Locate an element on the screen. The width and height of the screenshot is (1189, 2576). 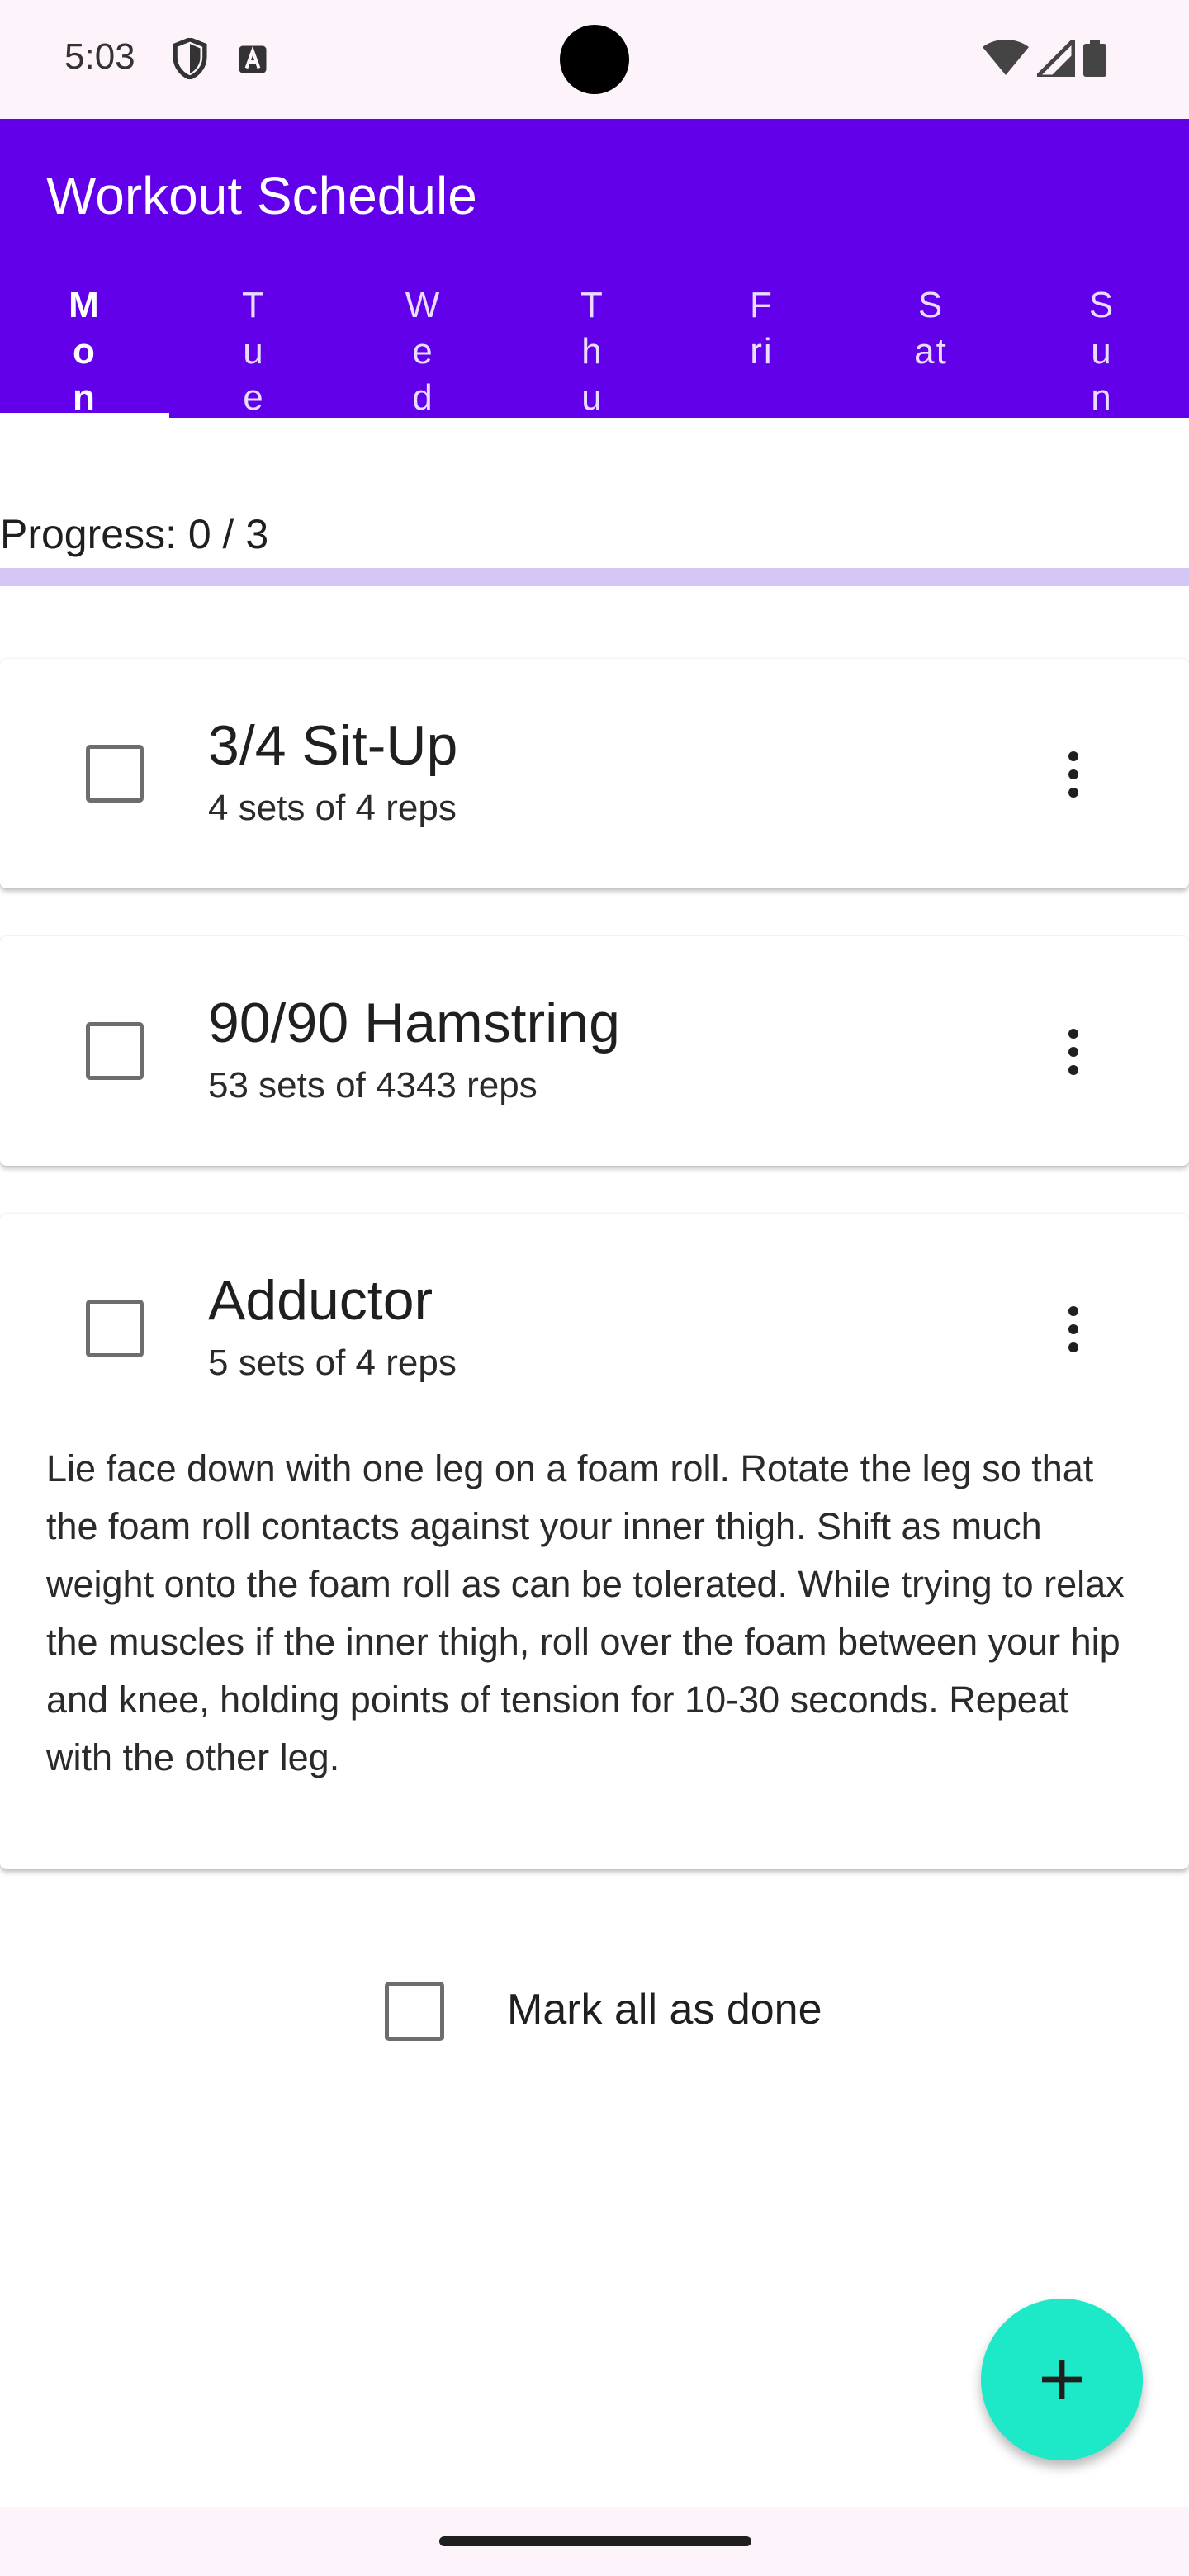
add-exercise-button is located at coordinates (1062, 2379).